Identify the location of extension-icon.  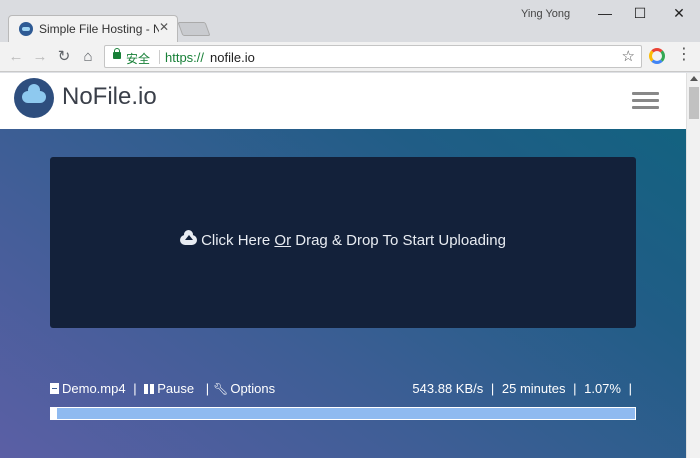
(657, 56).